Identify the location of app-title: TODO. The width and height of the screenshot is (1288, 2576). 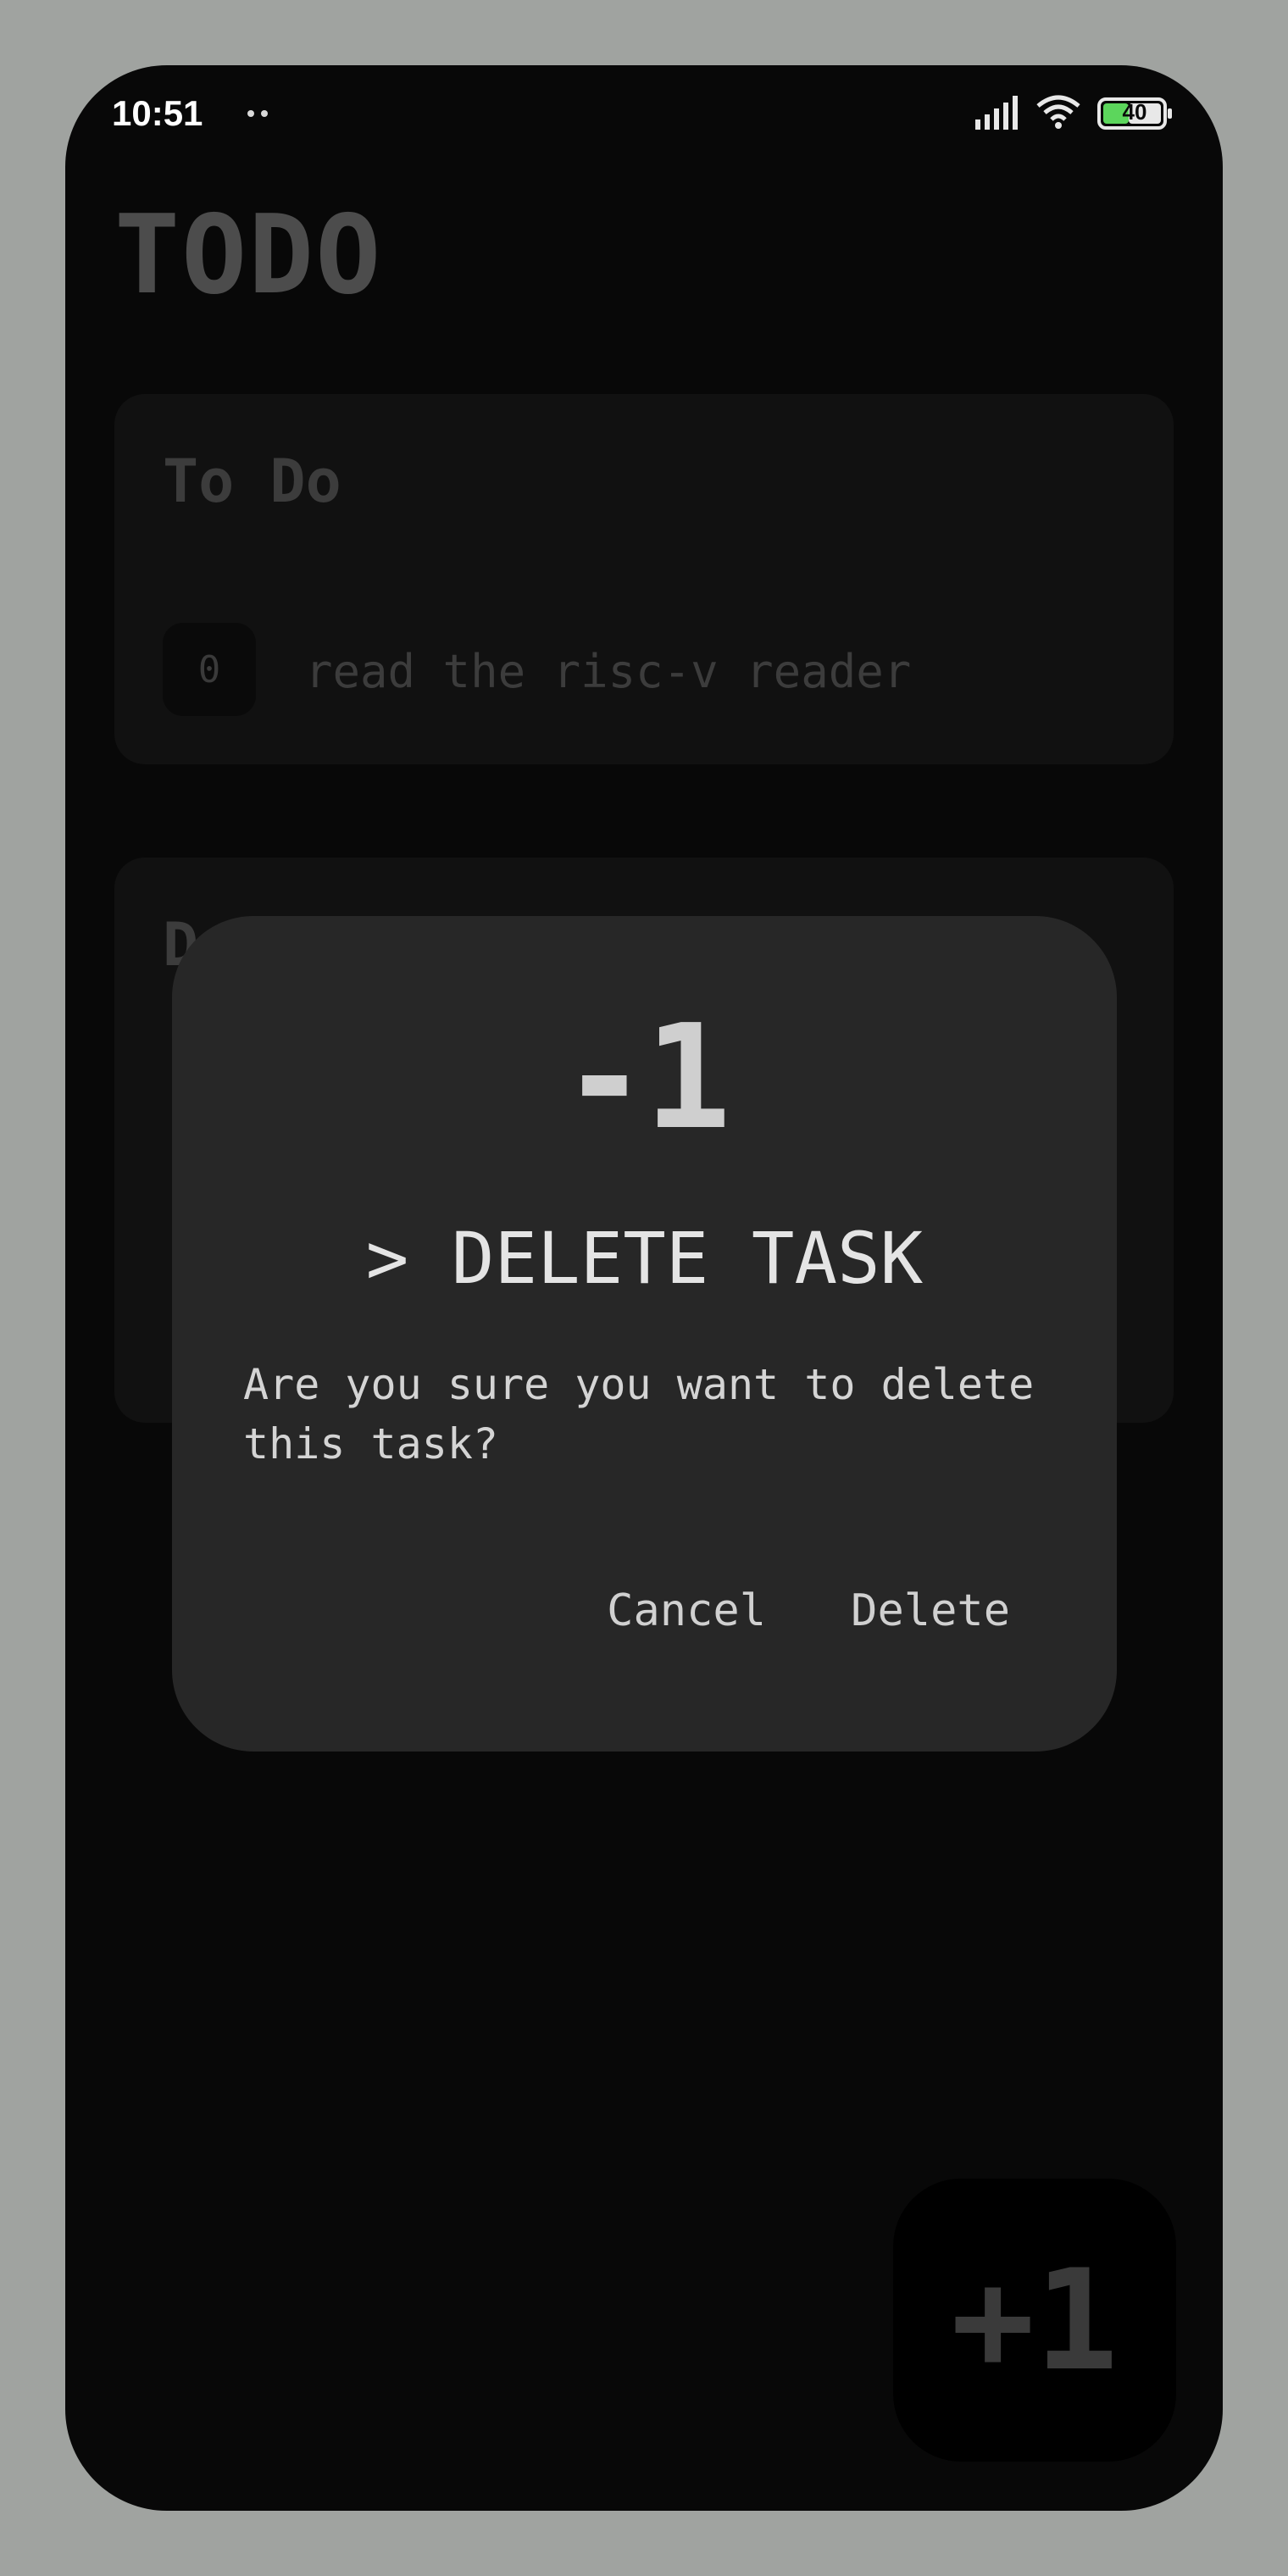
(248, 255).